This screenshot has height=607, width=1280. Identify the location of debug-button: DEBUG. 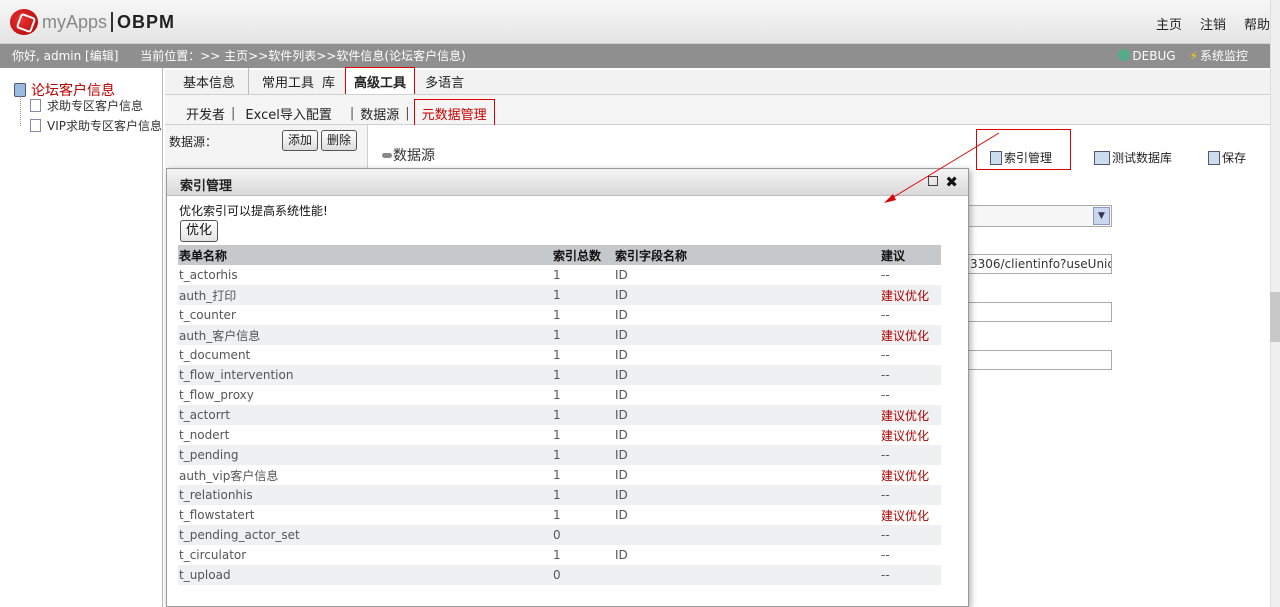
(1147, 56).